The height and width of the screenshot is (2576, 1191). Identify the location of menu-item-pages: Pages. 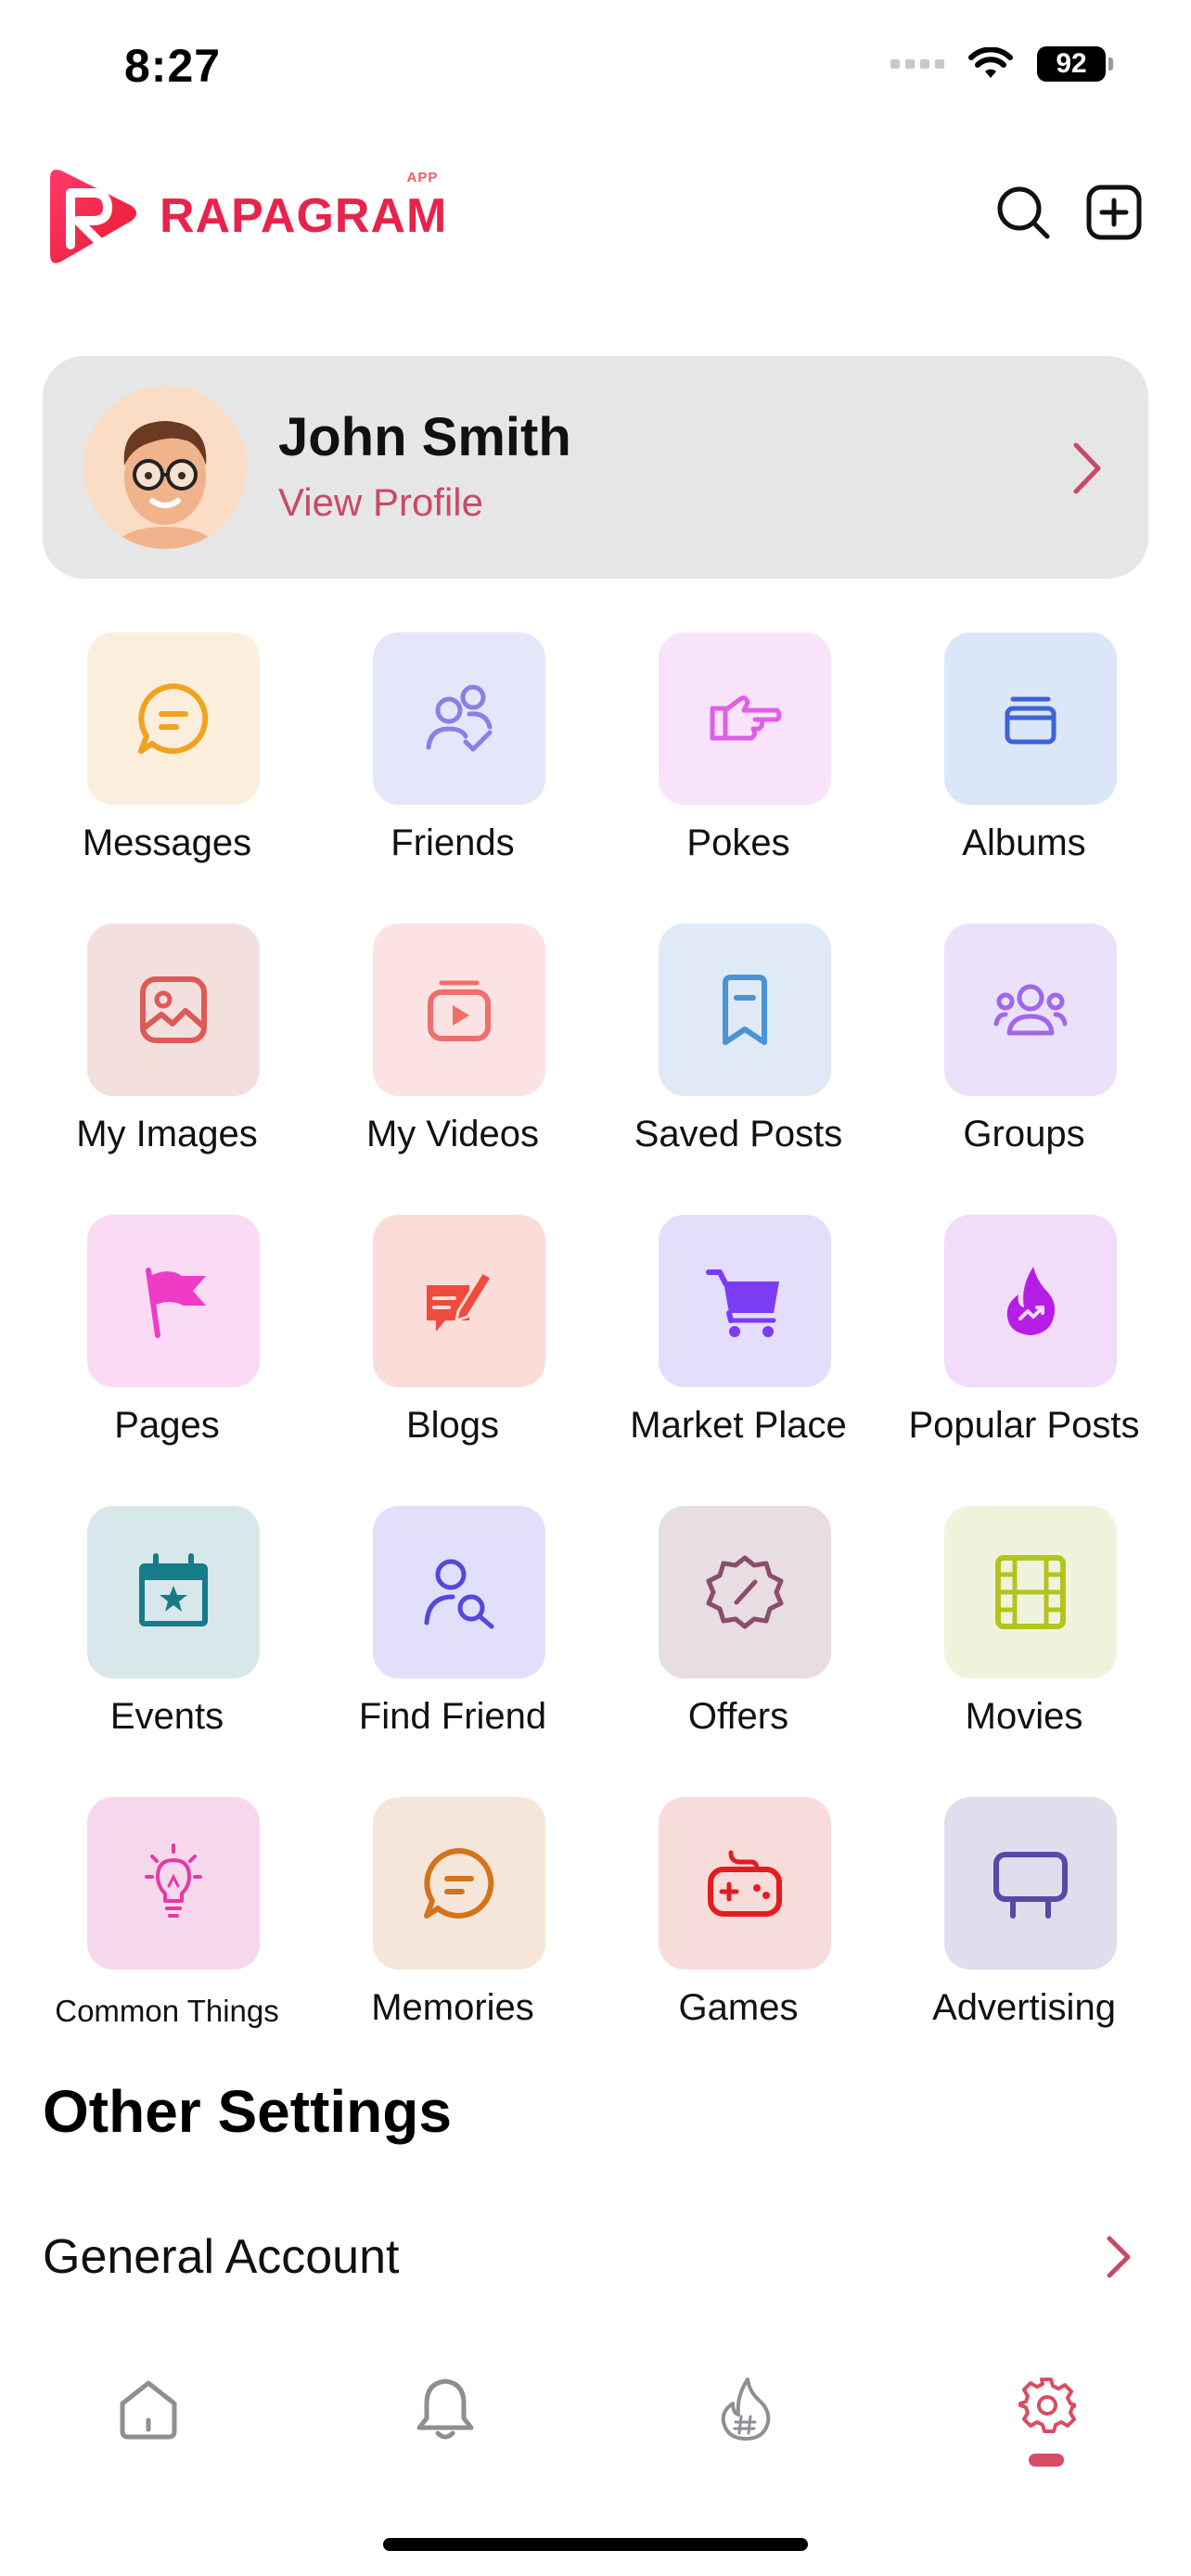
(167, 1344).